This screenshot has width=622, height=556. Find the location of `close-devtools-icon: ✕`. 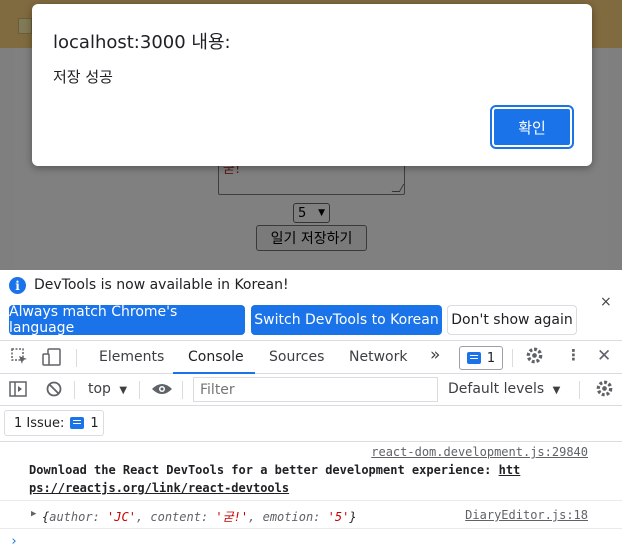

close-devtools-icon: ✕ is located at coordinates (604, 356).